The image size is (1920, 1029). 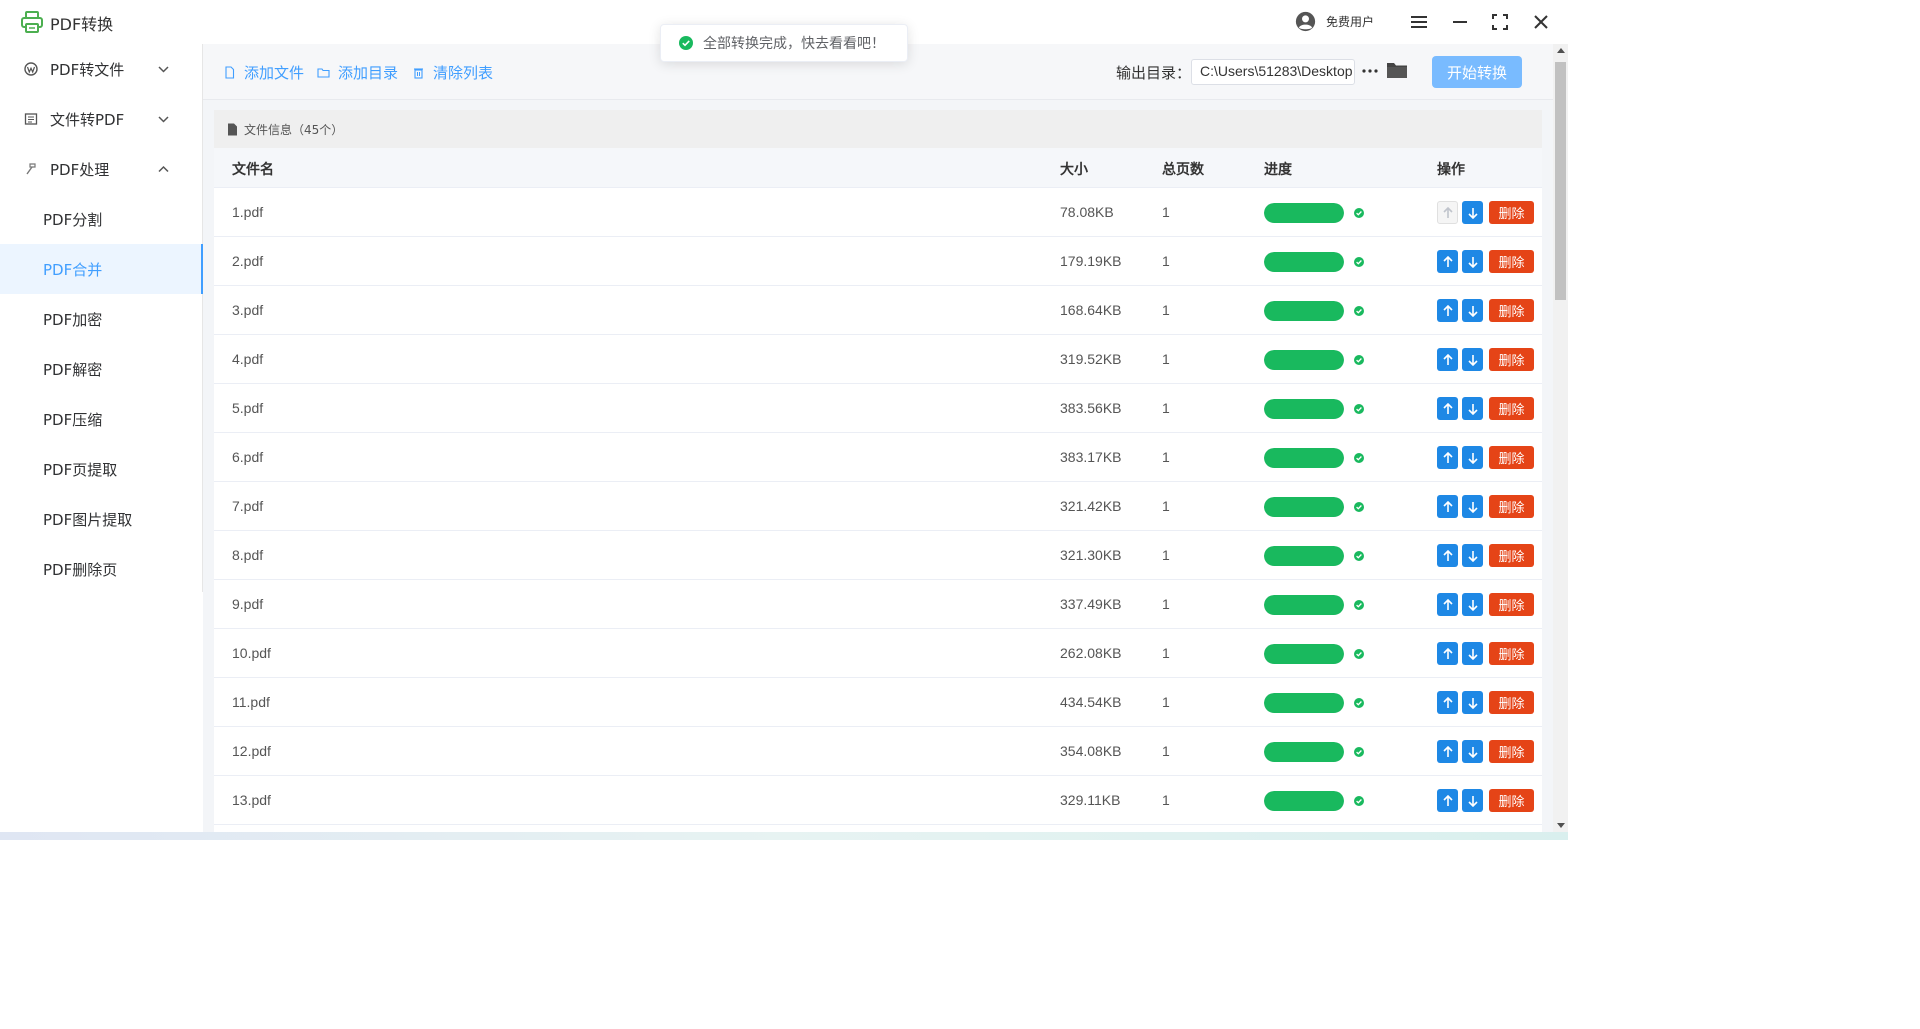 What do you see at coordinates (1541, 22) in the screenshot?
I see `close-button` at bounding box center [1541, 22].